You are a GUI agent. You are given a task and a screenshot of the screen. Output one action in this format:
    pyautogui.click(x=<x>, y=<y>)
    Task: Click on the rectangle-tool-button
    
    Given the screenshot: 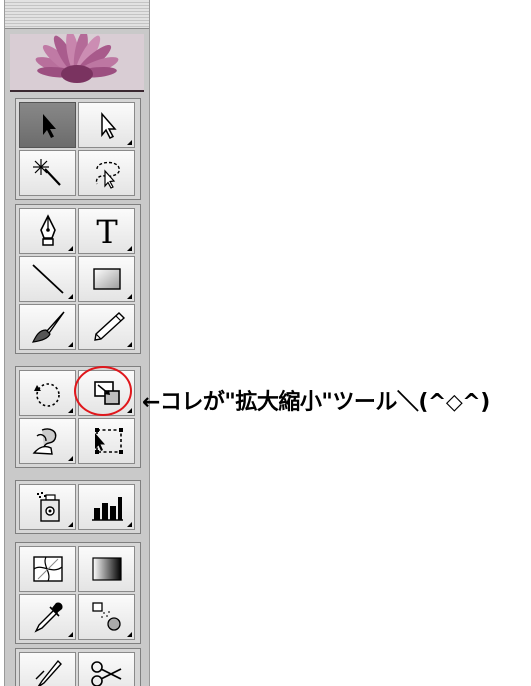 What is the action you would take?
    pyautogui.click(x=106, y=279)
    